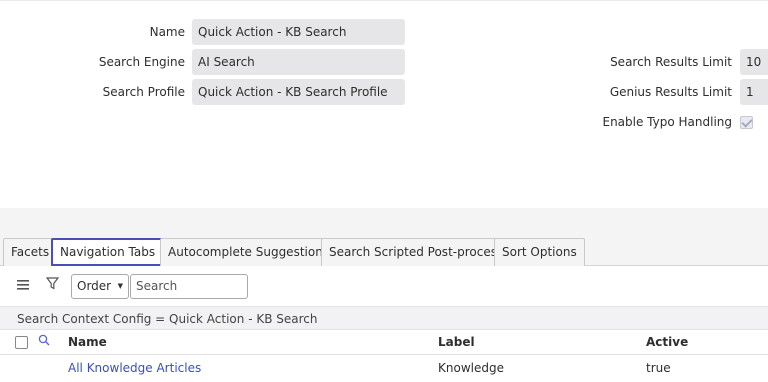 The height and width of the screenshot is (382, 768). Describe the element at coordinates (298, 62) in the screenshot. I see `search-engine-field: AI Search` at that location.